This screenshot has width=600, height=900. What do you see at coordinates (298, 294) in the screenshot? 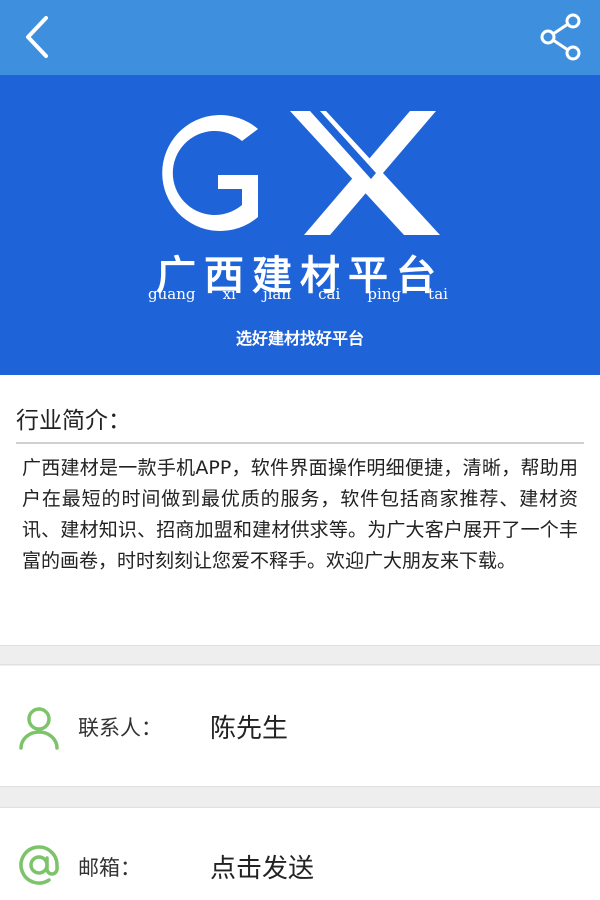
I see `brand-pinyin: guang xi jian cai ping tai` at bounding box center [298, 294].